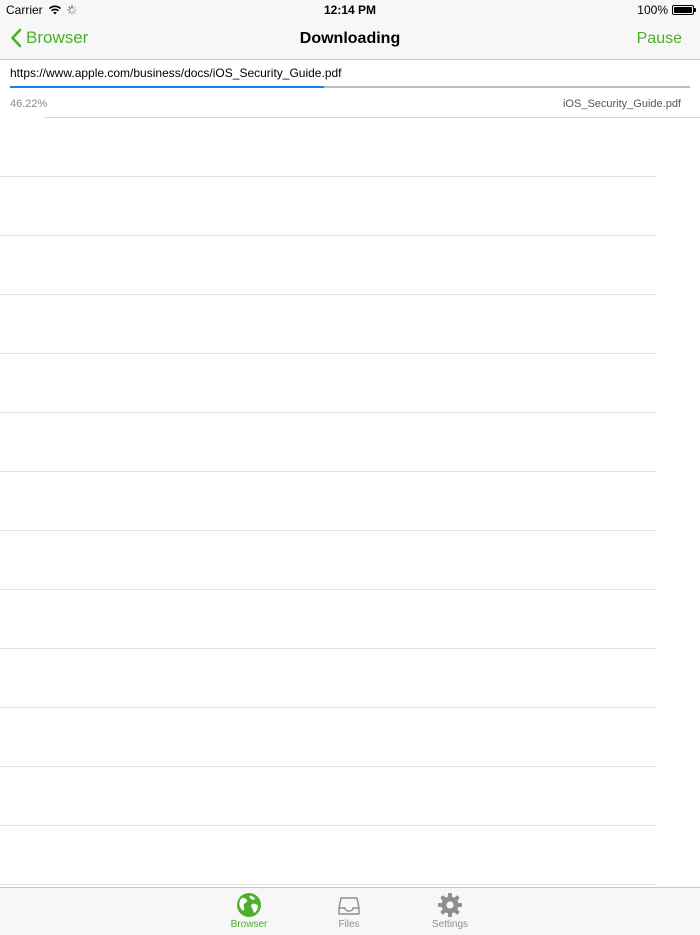  I want to click on gear-icon, so click(450, 905).